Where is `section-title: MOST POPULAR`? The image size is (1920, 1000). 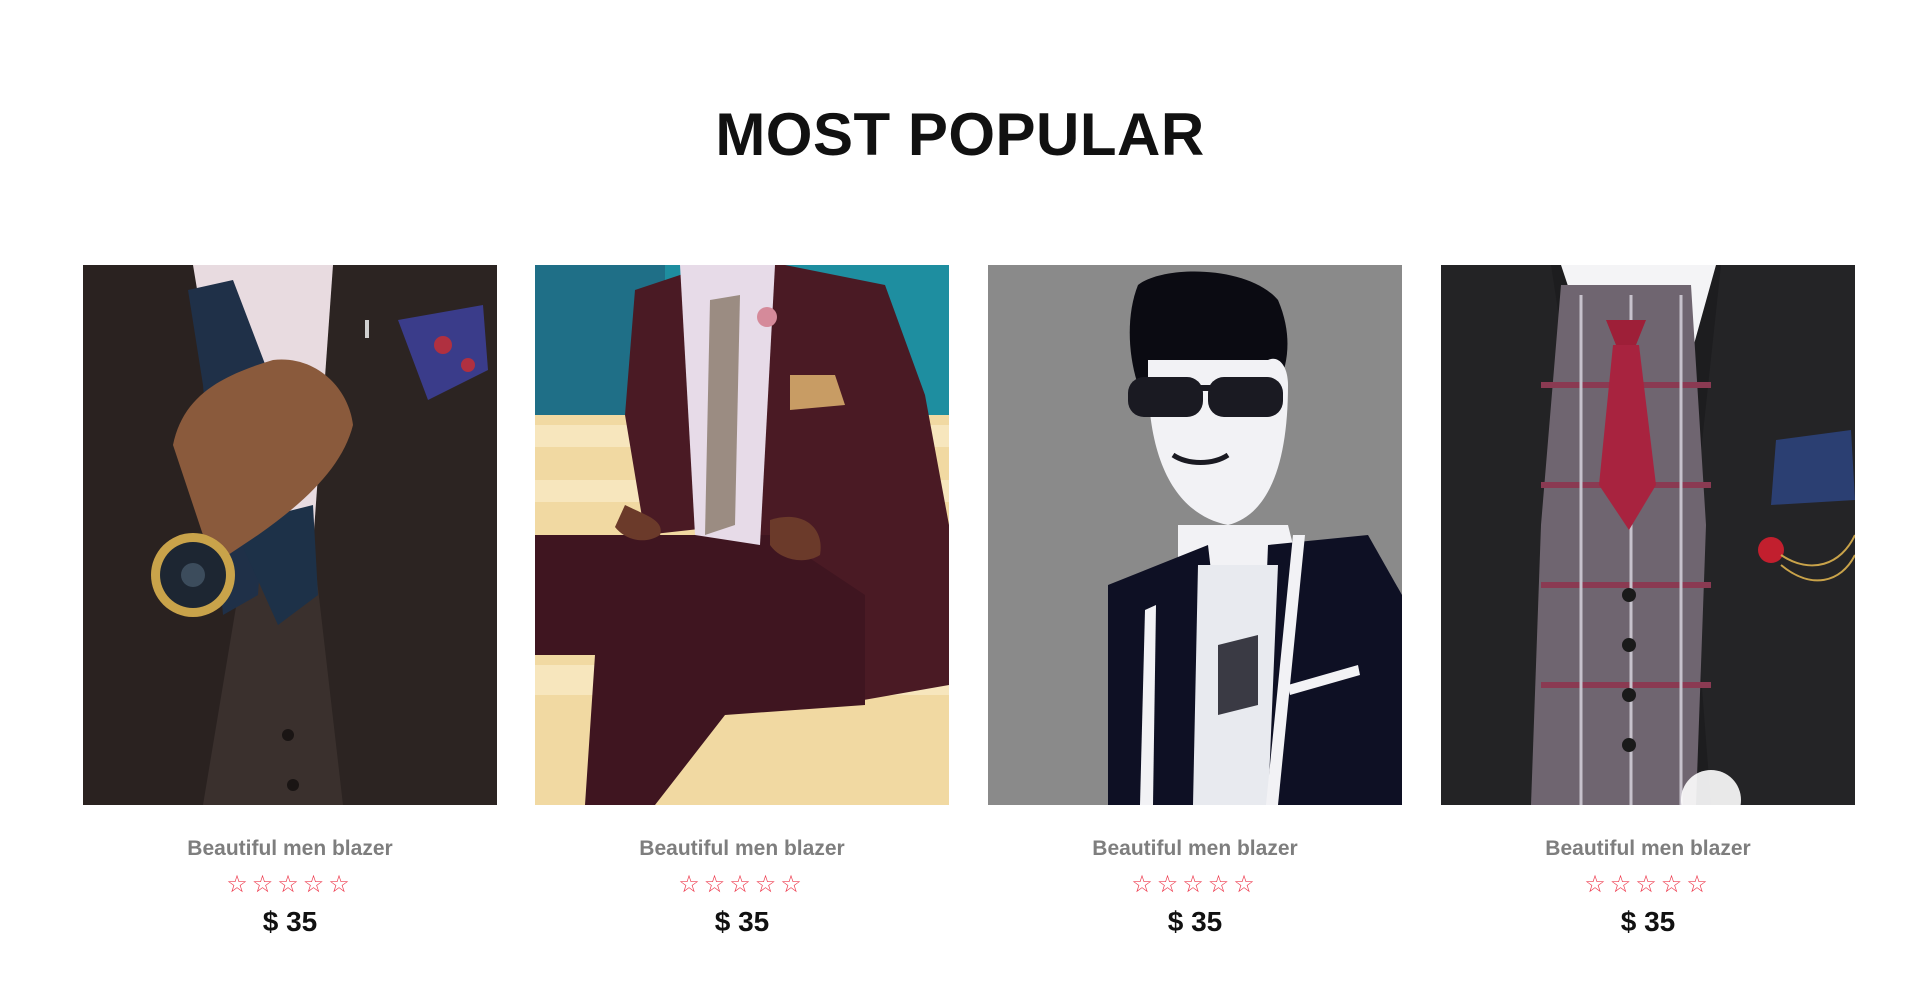
section-title: MOST POPULAR is located at coordinates (960, 134).